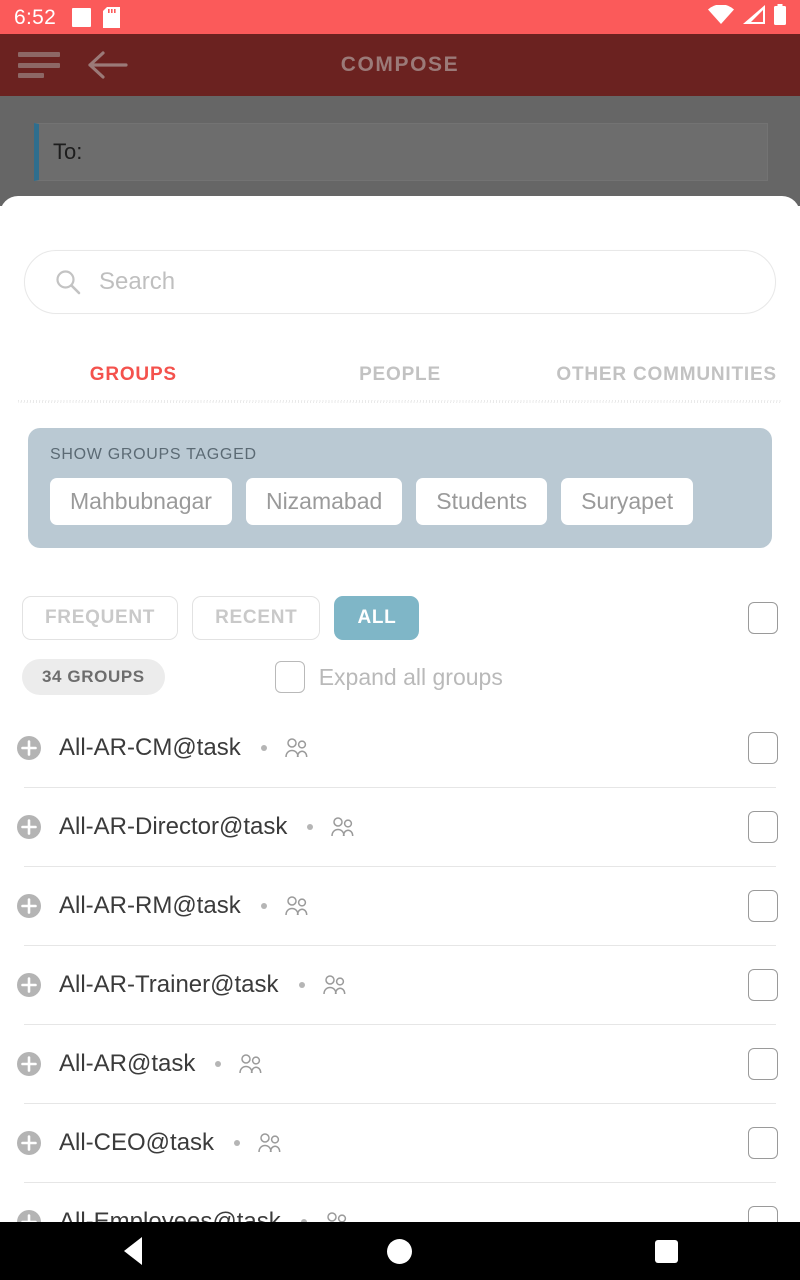 The height and width of the screenshot is (1280, 800). What do you see at coordinates (150, 747) in the screenshot?
I see `group-name: All-AR-CM@task` at bounding box center [150, 747].